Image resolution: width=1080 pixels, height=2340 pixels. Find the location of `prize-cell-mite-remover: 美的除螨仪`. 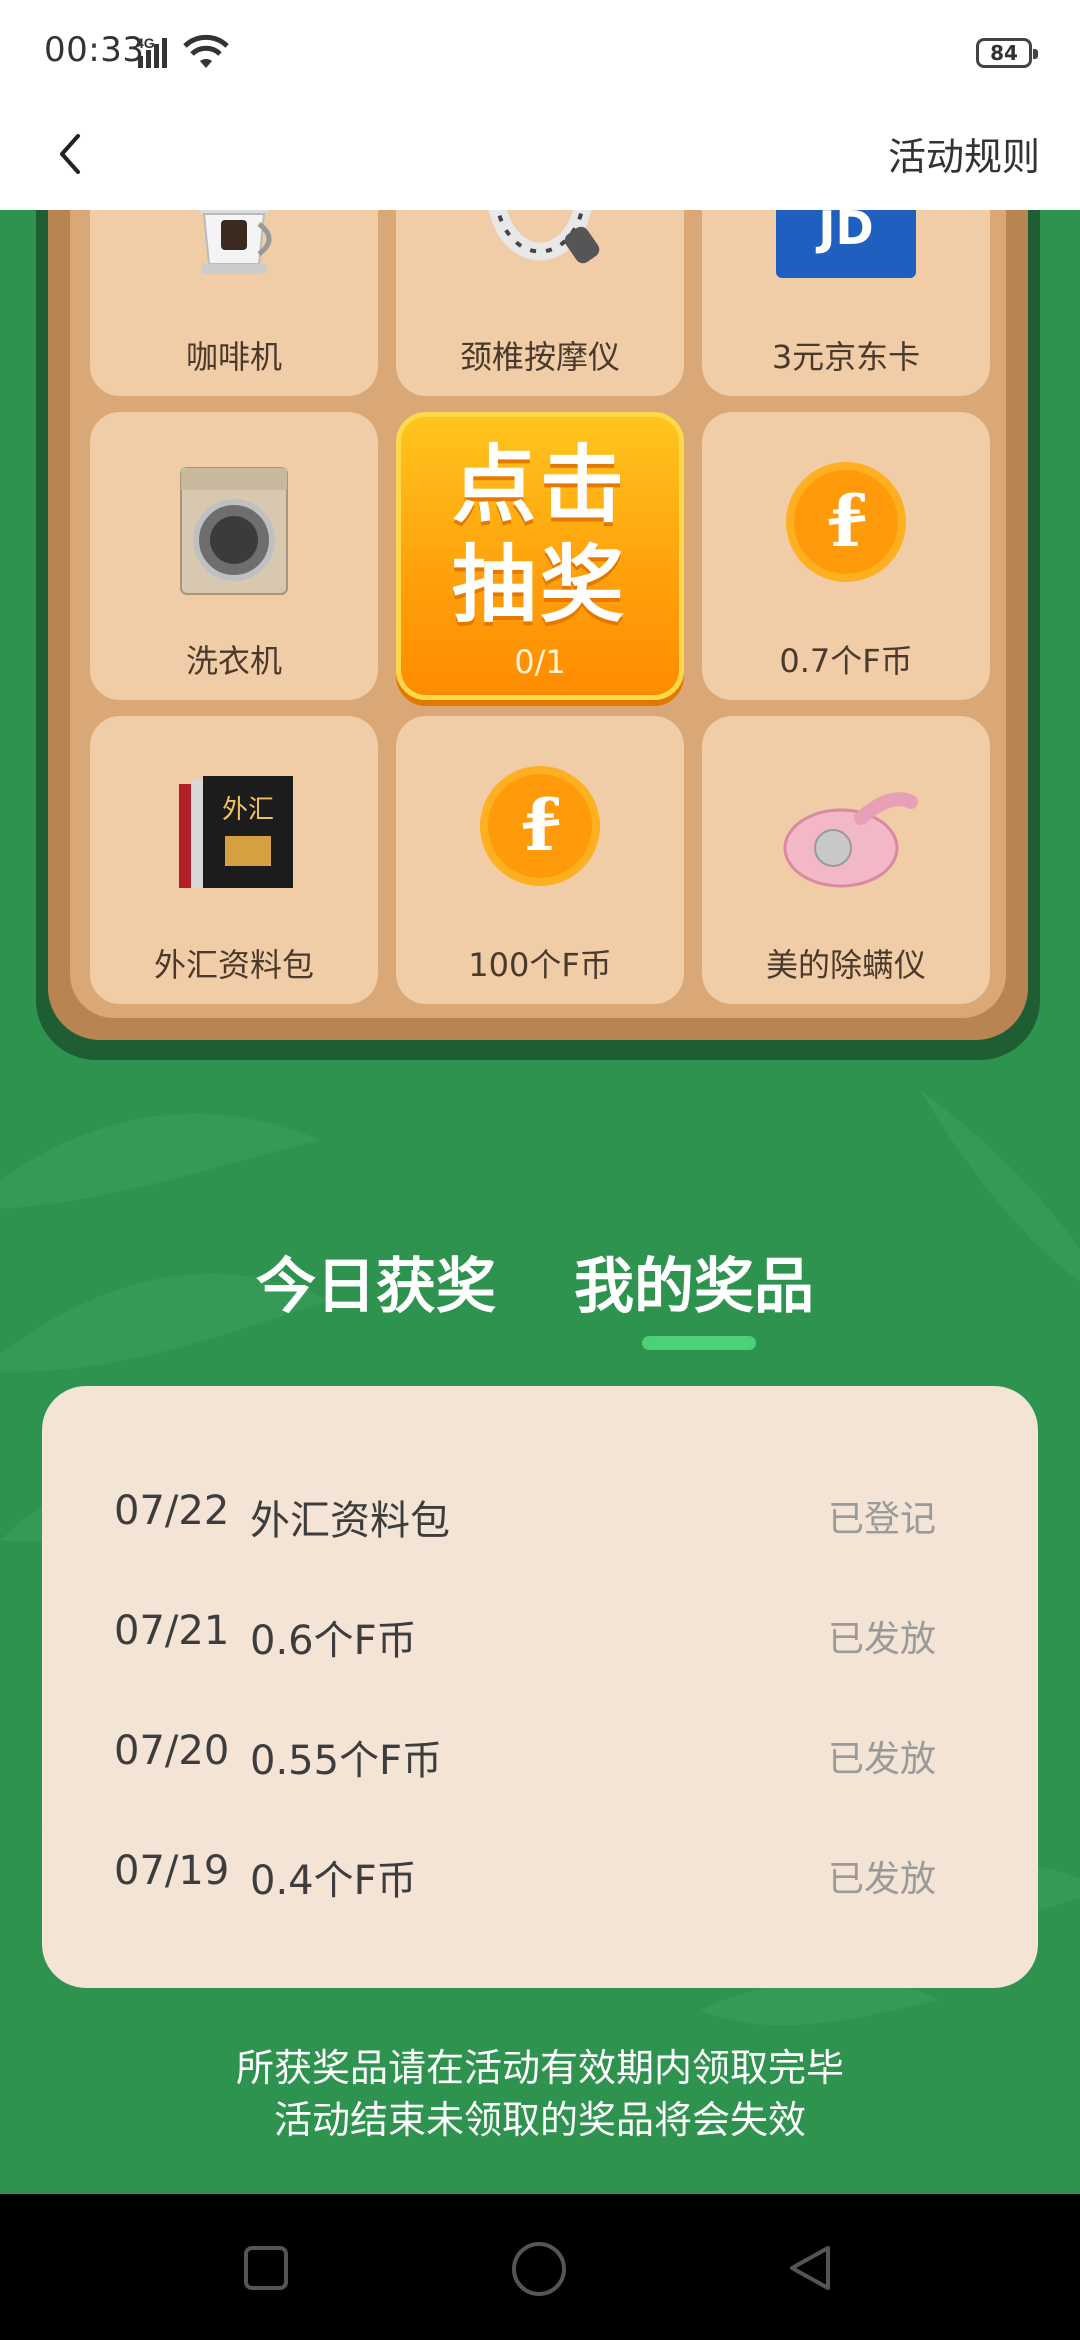

prize-cell-mite-remover: 美的除螨仪 is located at coordinates (846, 860).